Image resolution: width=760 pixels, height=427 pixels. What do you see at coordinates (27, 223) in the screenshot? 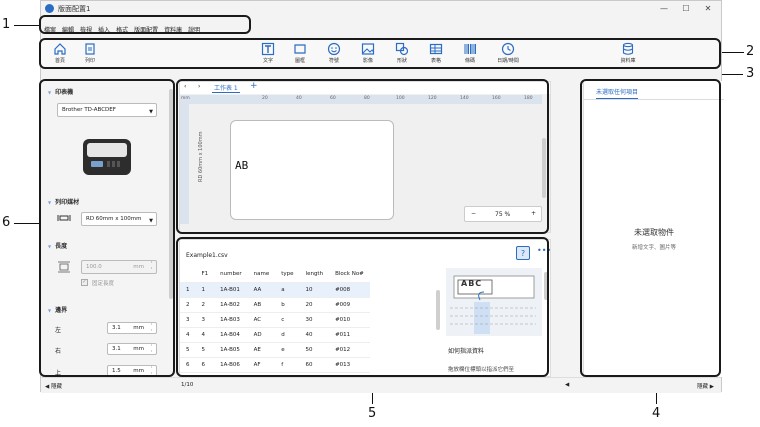
I see `callout-6-line` at bounding box center [27, 223].